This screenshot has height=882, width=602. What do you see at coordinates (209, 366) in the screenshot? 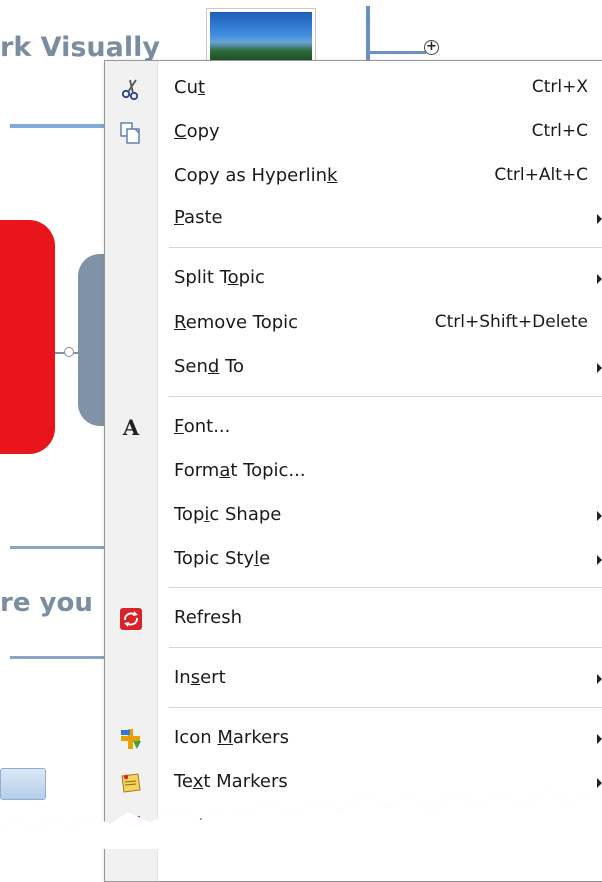
I see `menu-item-label: Send To` at bounding box center [209, 366].